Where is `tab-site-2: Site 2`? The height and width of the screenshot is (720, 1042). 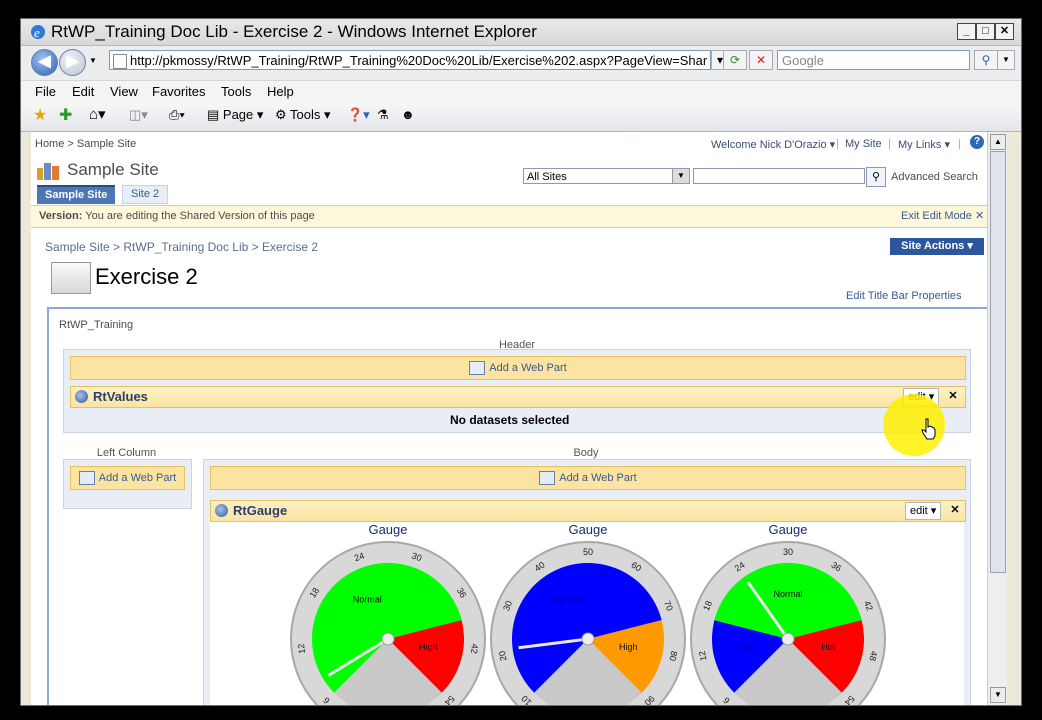
tab-site-2: Site 2 is located at coordinates (145, 194).